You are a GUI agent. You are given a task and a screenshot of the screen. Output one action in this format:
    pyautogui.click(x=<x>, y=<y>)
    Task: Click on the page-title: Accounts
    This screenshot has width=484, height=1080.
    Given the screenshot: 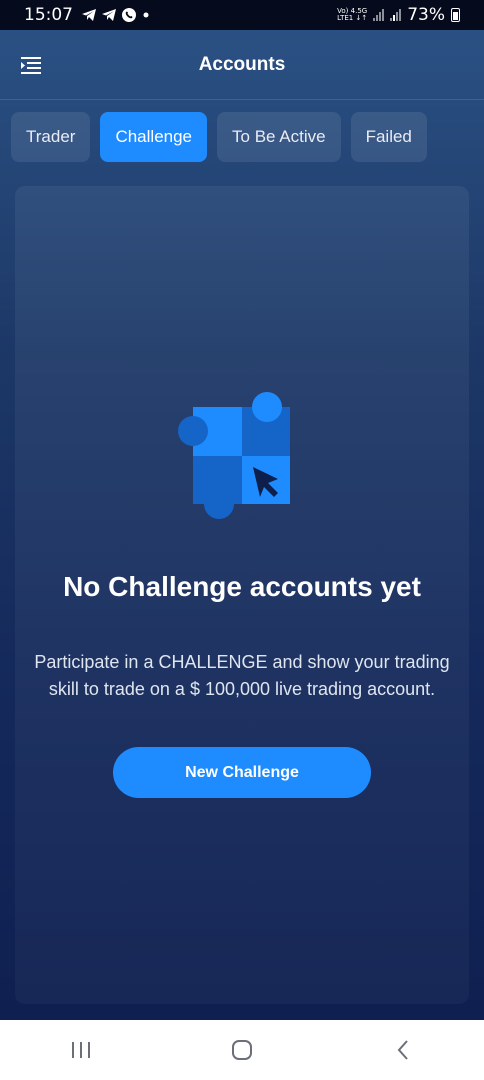 What is the action you would take?
    pyautogui.click(x=242, y=64)
    